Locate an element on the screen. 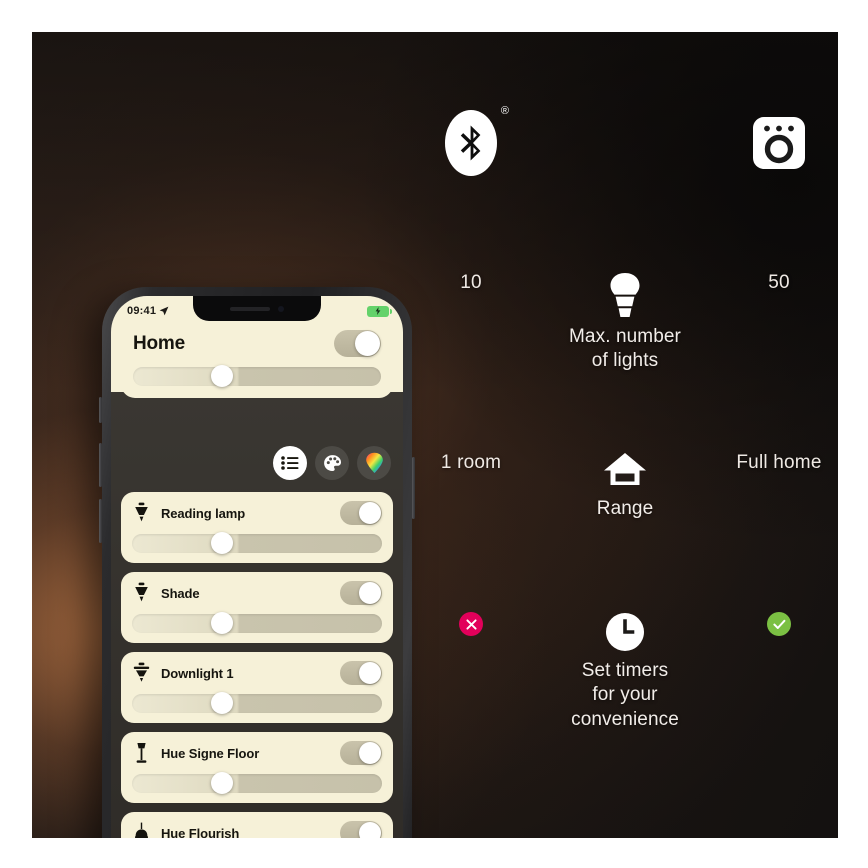 The image size is (868, 868). home-brightness-slider is located at coordinates (257, 376).